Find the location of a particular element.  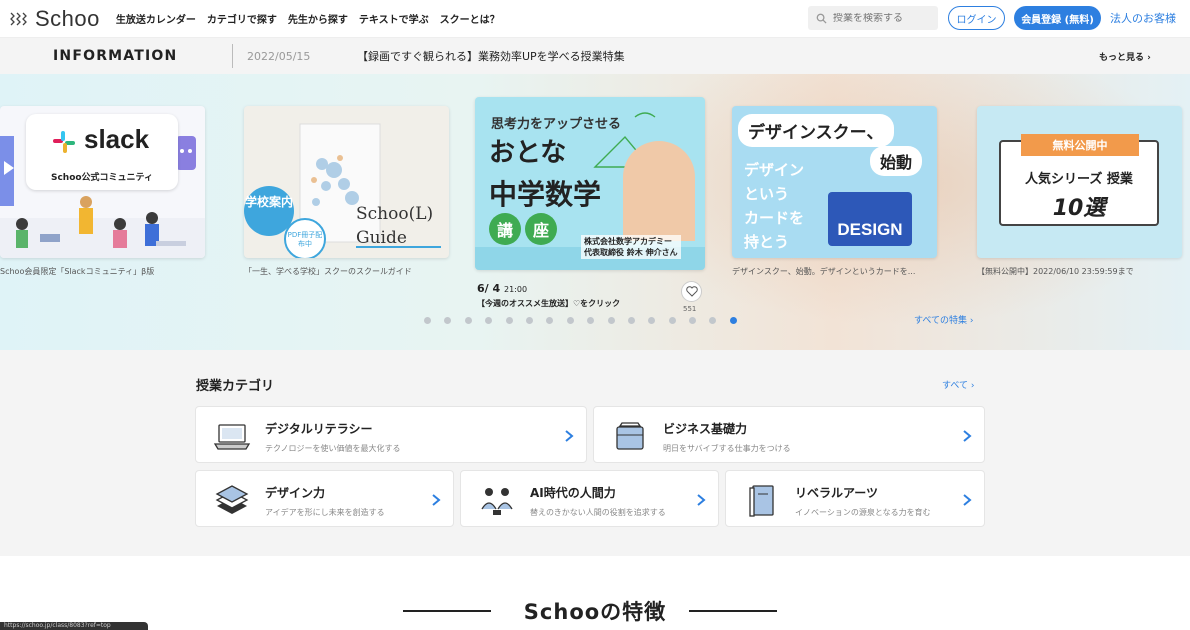

logo-text: Schoo is located at coordinates (67, 18).